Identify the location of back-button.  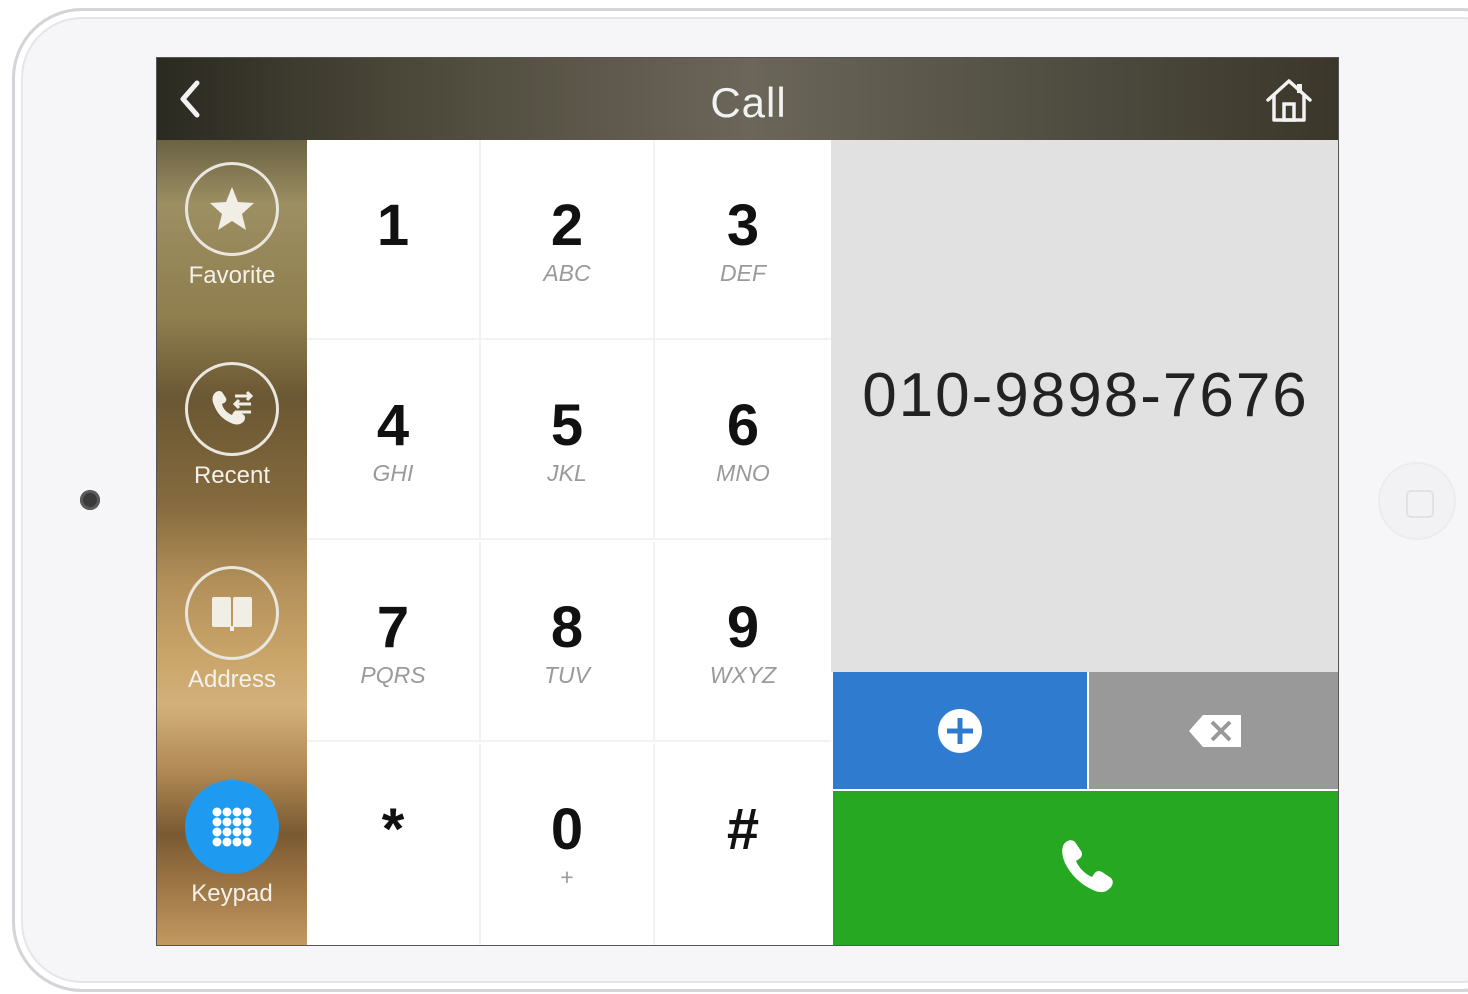
(190, 99).